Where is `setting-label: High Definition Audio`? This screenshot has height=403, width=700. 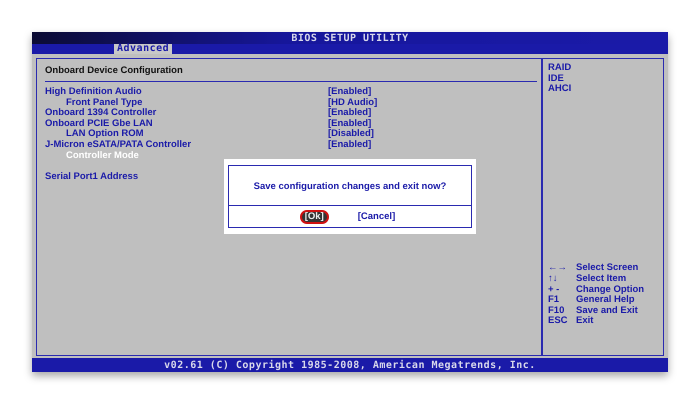
setting-label: High Definition Audio is located at coordinates (186, 92).